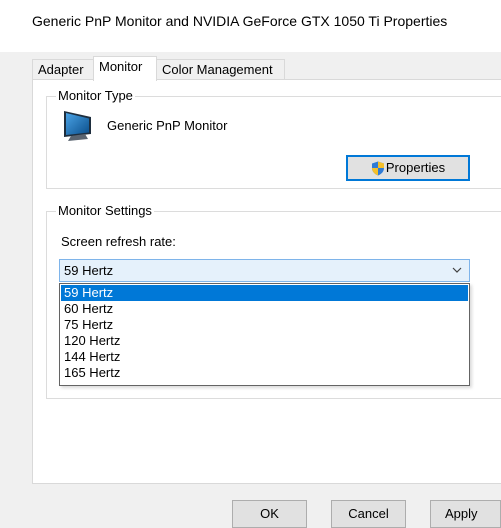  Describe the element at coordinates (264, 309) in the screenshot. I see `refresh-option-60: 60 Hertz` at that location.